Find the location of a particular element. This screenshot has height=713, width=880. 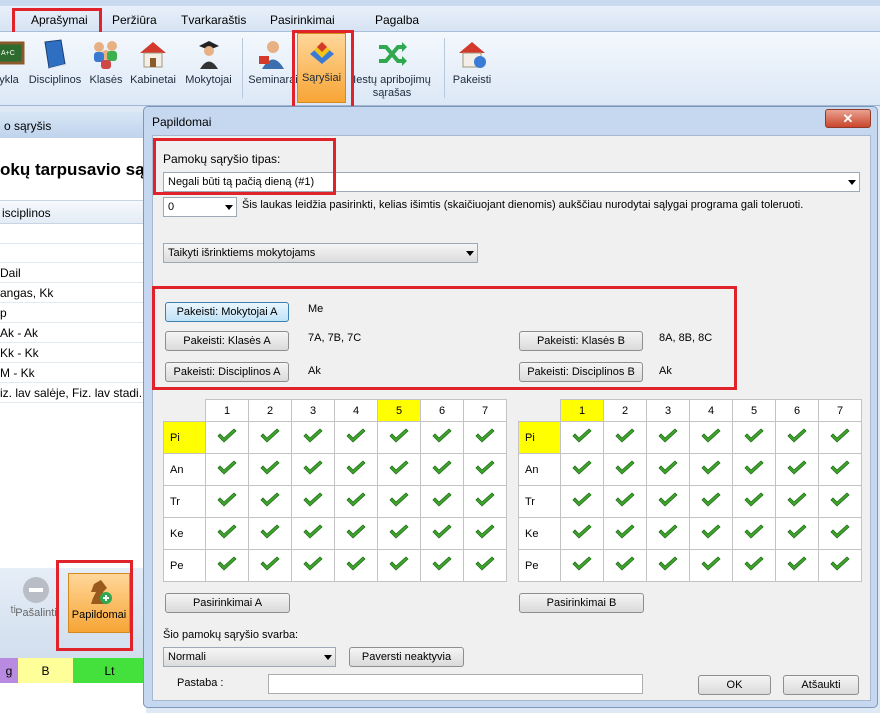

grid-a-day-header: Pe is located at coordinates (184, 565).